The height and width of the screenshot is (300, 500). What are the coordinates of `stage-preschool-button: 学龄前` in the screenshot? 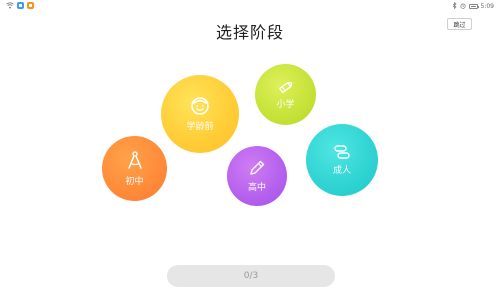 It's located at (200, 114).